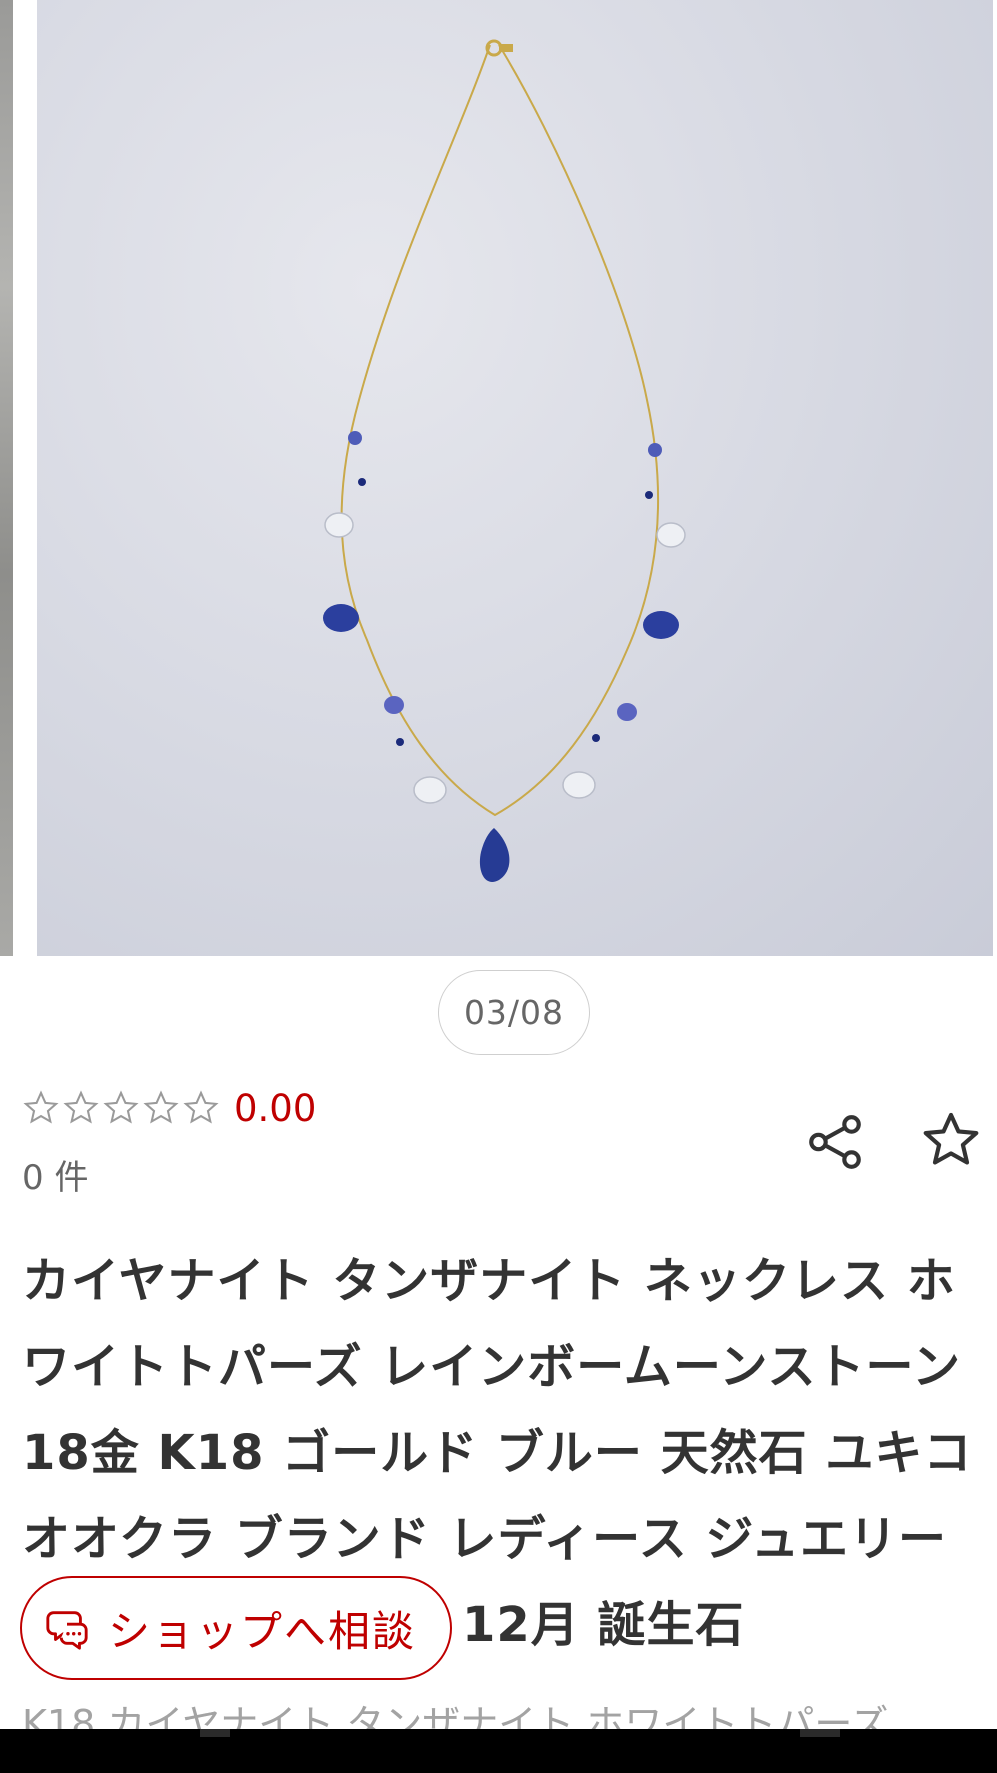 The height and width of the screenshot is (1773, 997). Describe the element at coordinates (215, 1733) in the screenshot. I see `nav-back-icon` at that location.